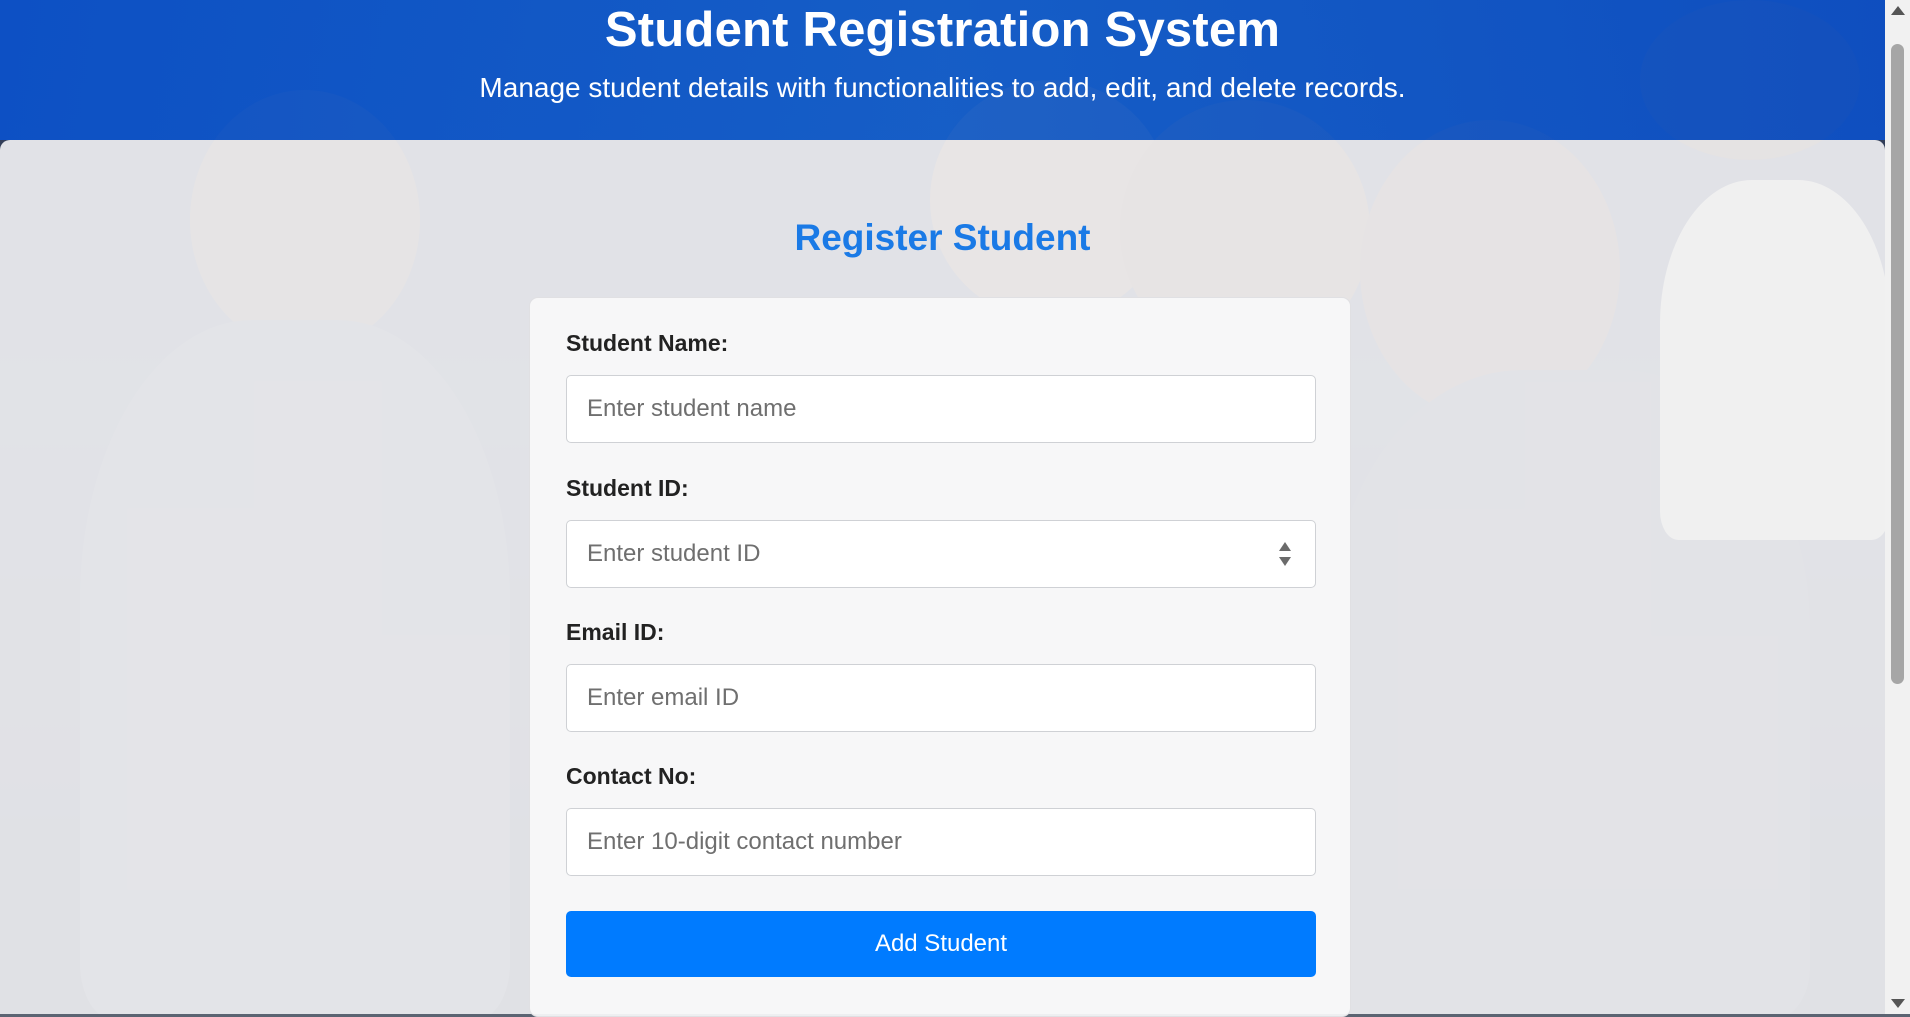 This screenshot has width=1910, height=1017. Describe the element at coordinates (941, 409) in the screenshot. I see `student-name-input` at that location.